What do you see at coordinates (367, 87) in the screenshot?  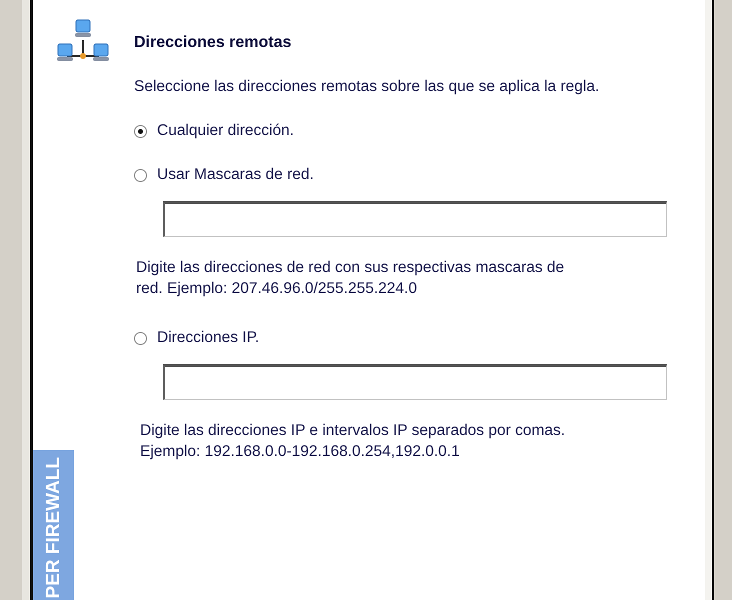 I see `instruction-text: Seleccione las direcciones remotas sobre las que se aplica la regla.` at bounding box center [367, 87].